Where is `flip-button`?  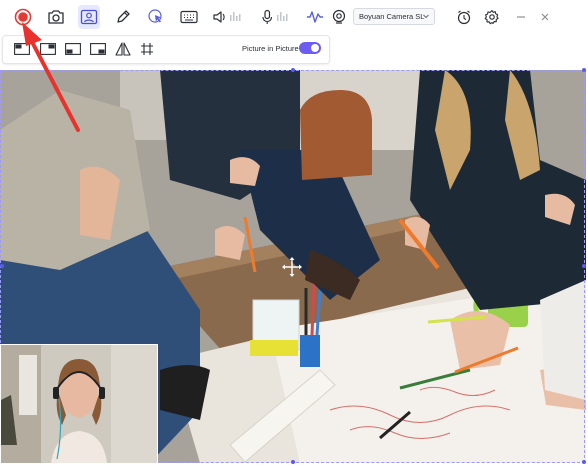 flip-button is located at coordinates (123, 49).